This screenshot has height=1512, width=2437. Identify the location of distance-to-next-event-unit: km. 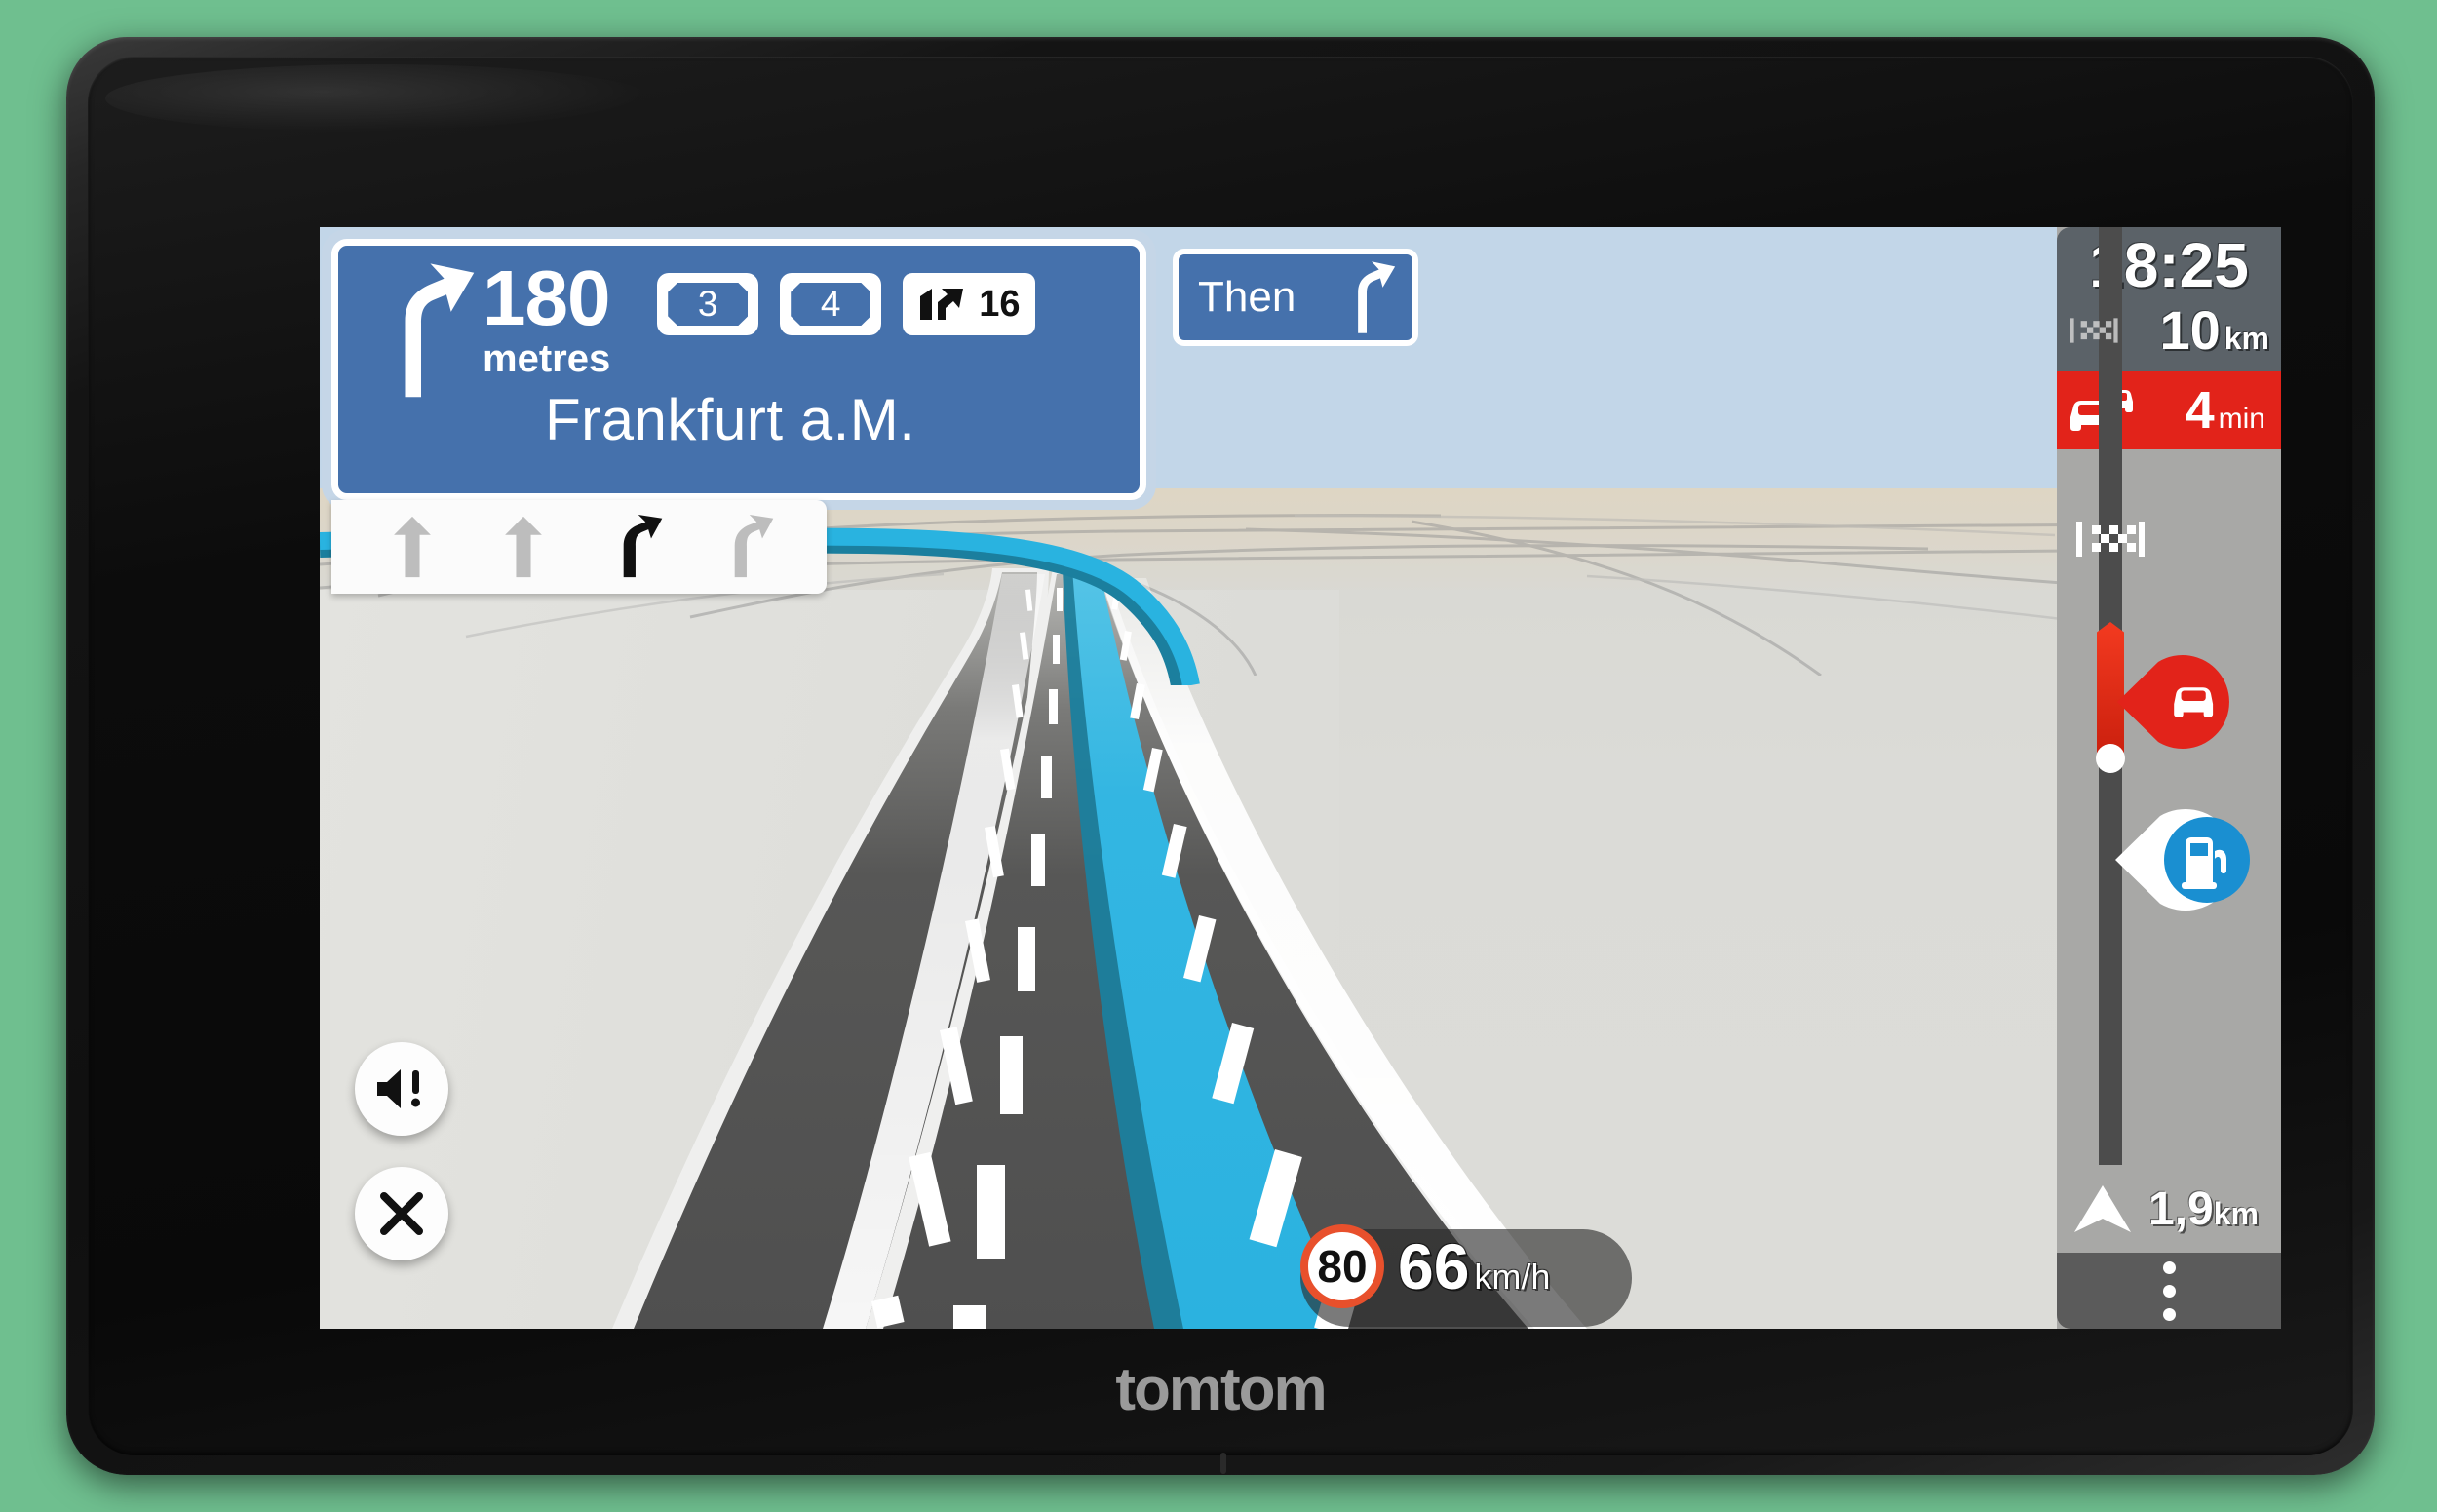
(2236, 1213).